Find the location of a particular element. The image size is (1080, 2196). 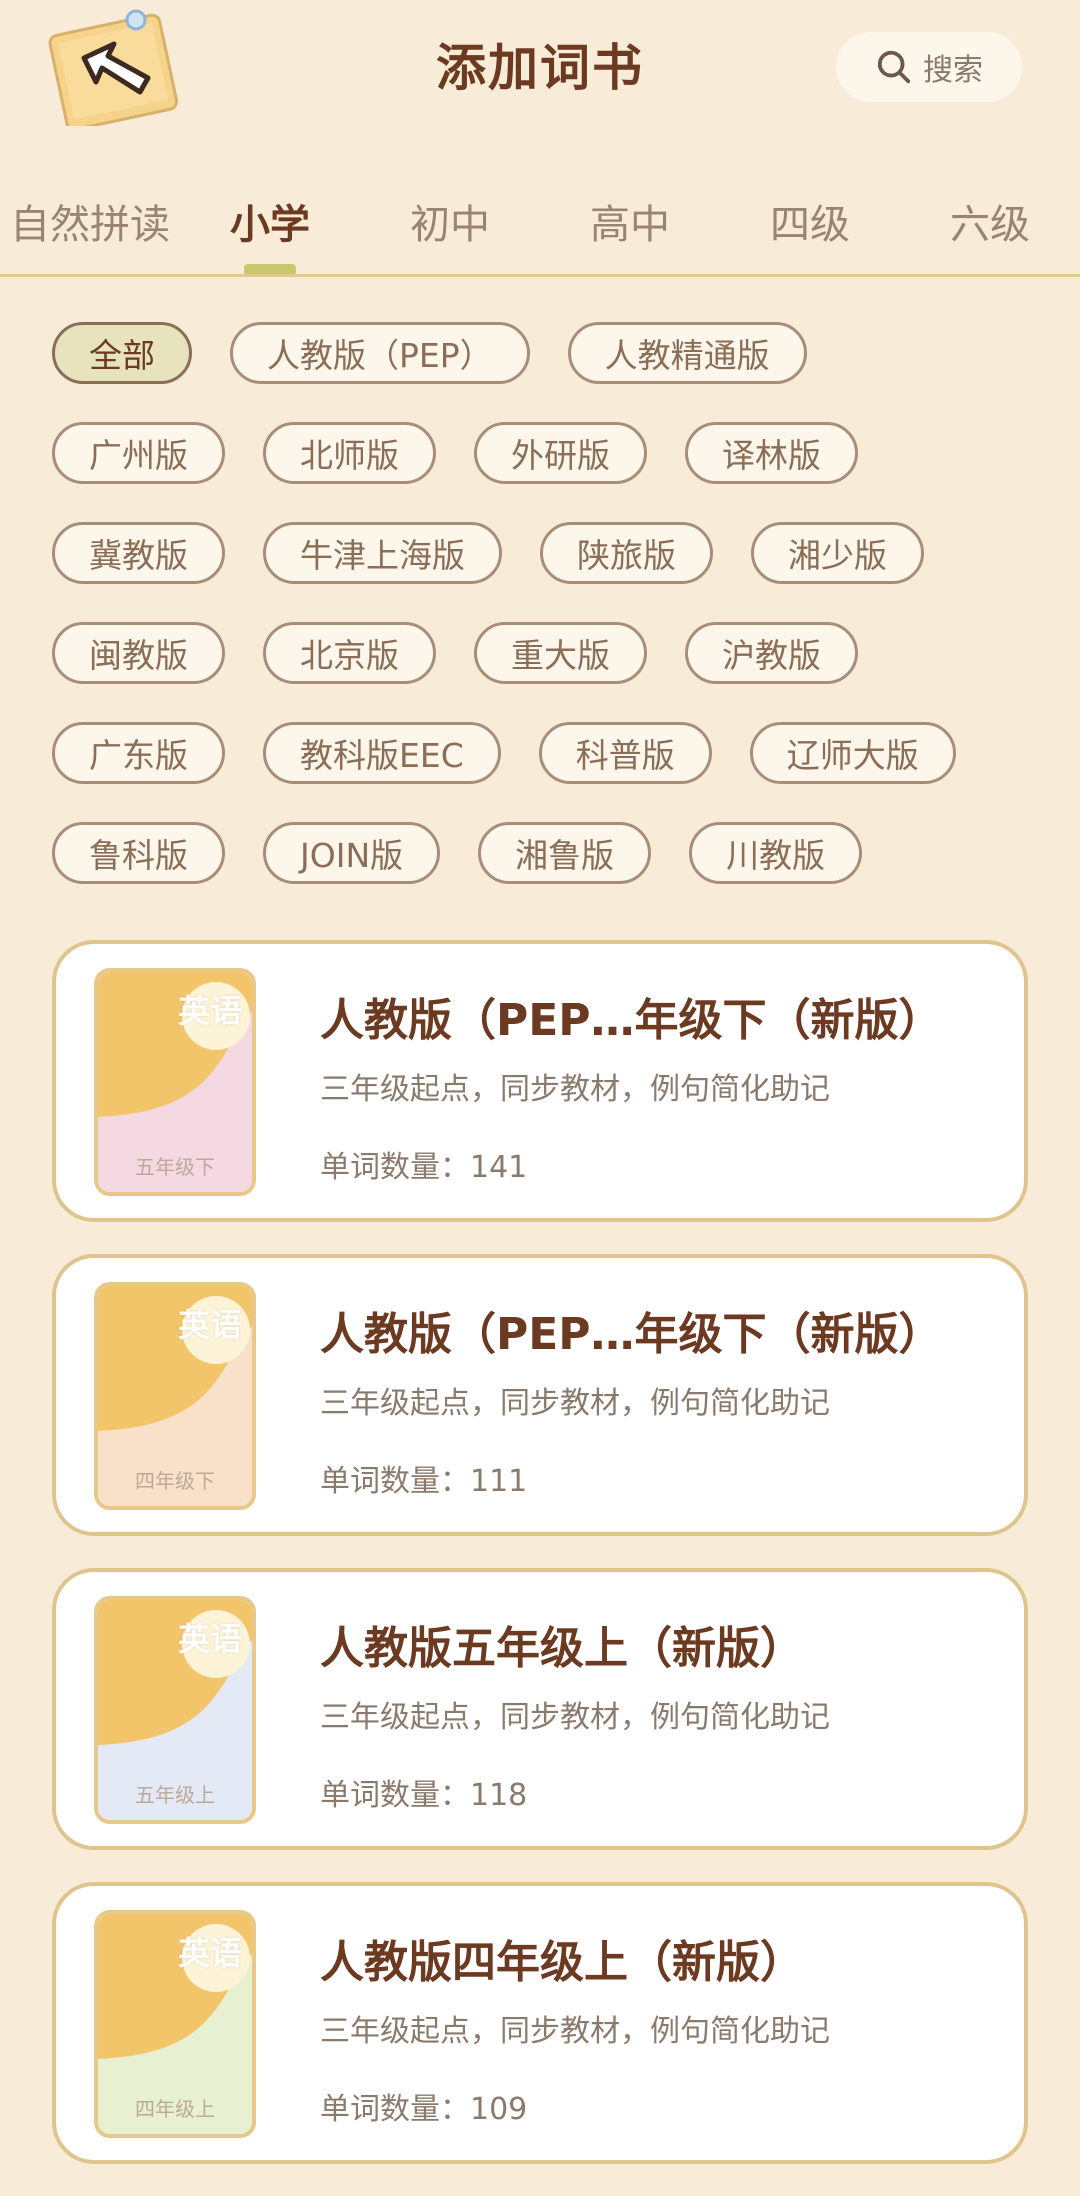

filter-chip: 辽师大版 is located at coordinates (852, 753).